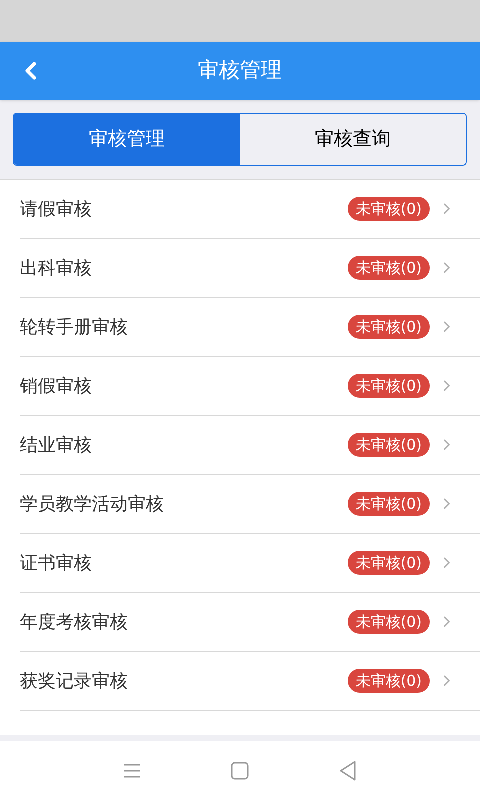 Image resolution: width=480 pixels, height=800 pixels. I want to click on item-label: 轮转手册审核, so click(74, 328).